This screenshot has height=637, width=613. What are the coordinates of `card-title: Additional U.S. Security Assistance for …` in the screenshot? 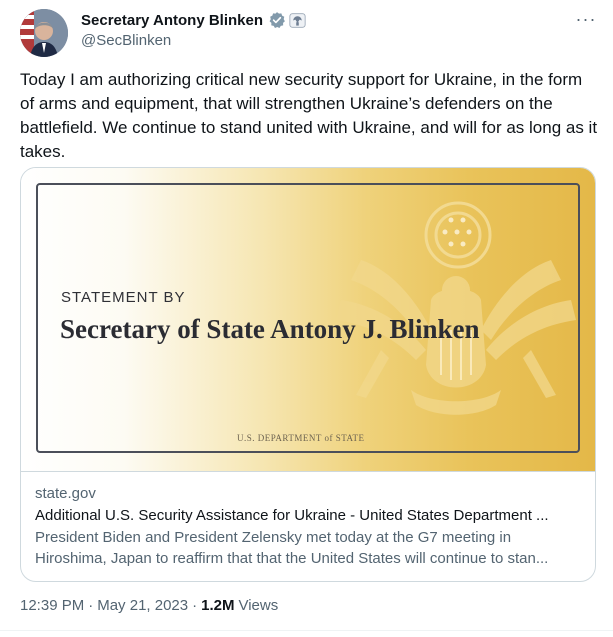 It's located at (309, 516).